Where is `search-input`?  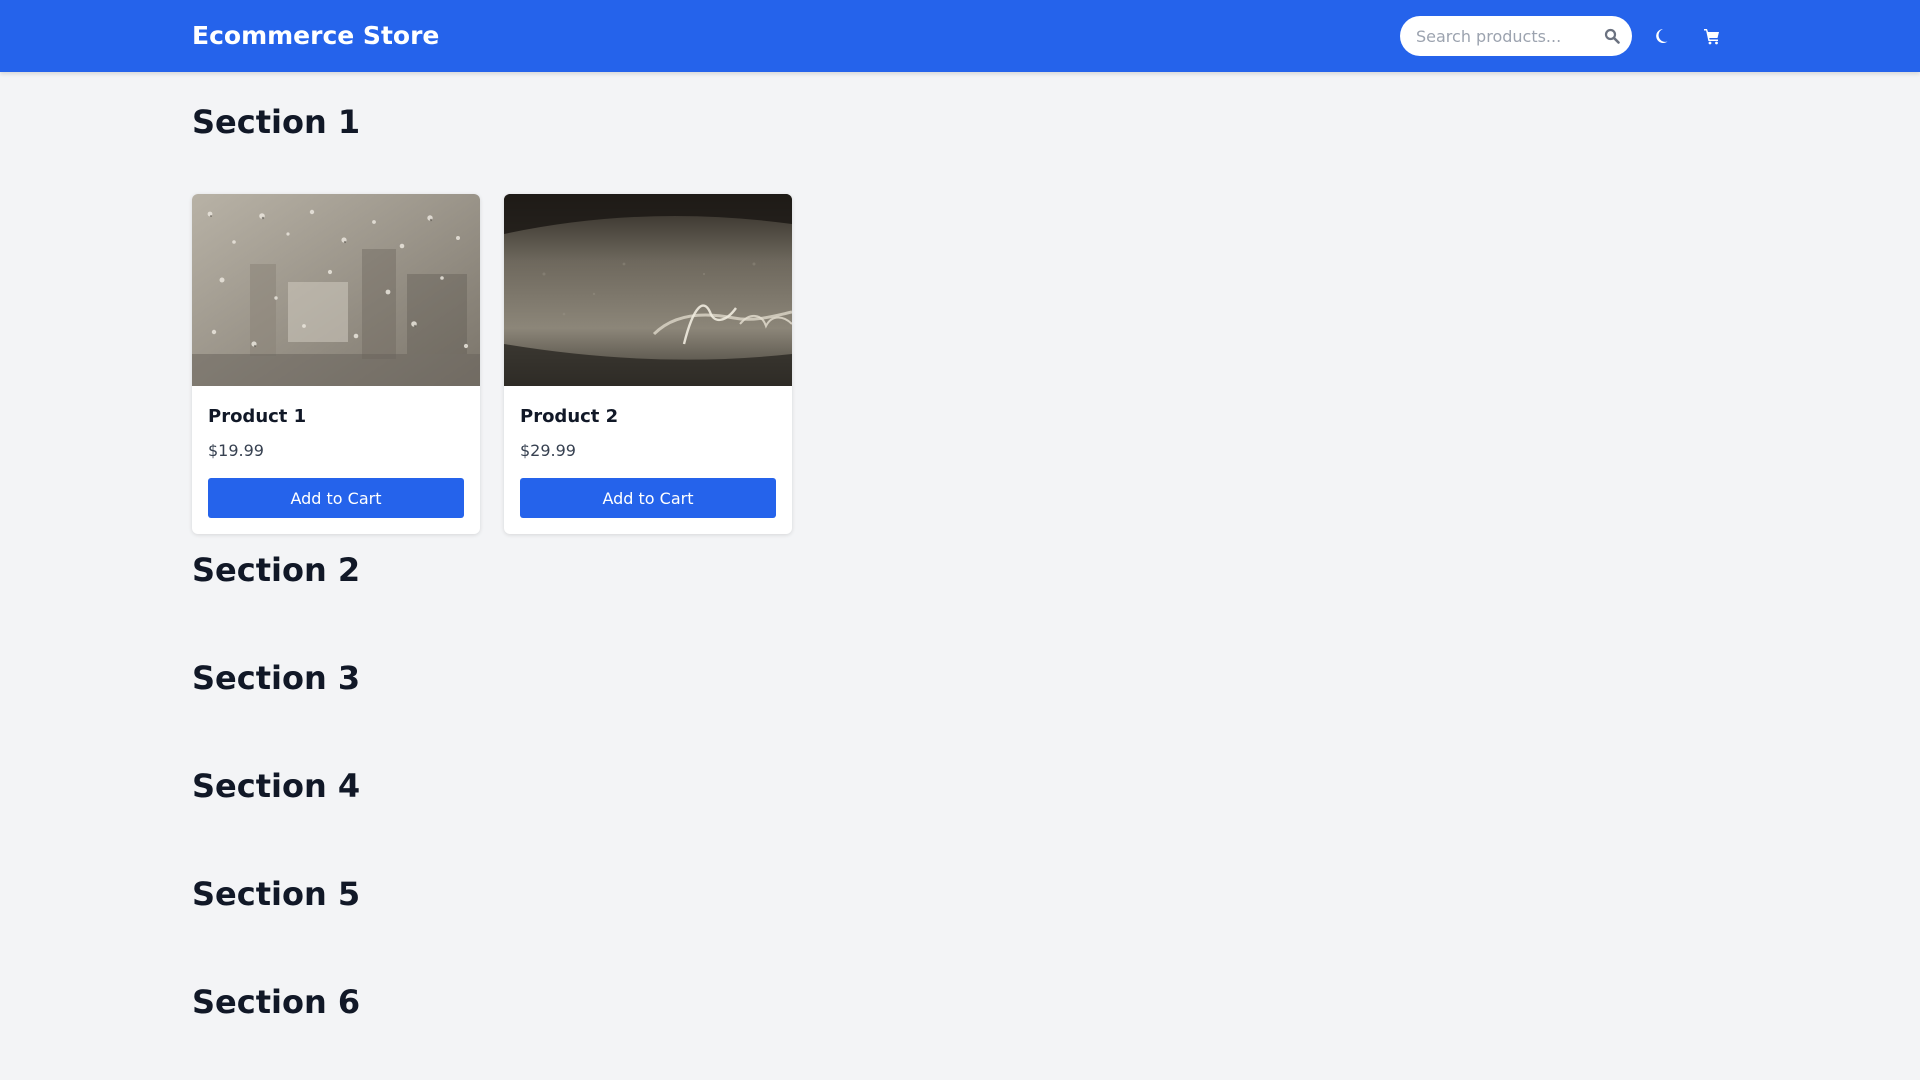 search-input is located at coordinates (1516, 36).